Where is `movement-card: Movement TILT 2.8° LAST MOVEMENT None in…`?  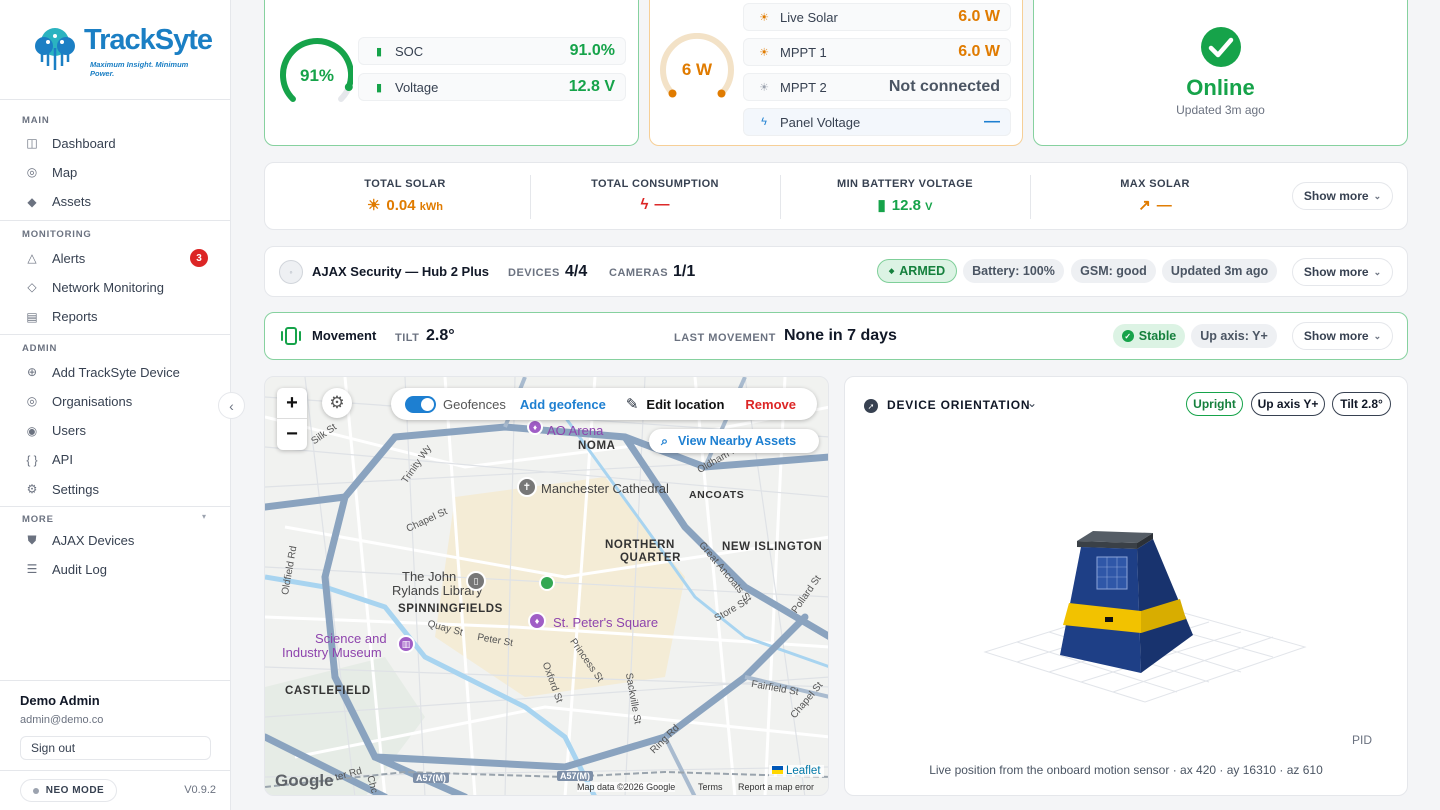 movement-card: Movement TILT 2.8° LAST MOVEMENT None in… is located at coordinates (836, 336).